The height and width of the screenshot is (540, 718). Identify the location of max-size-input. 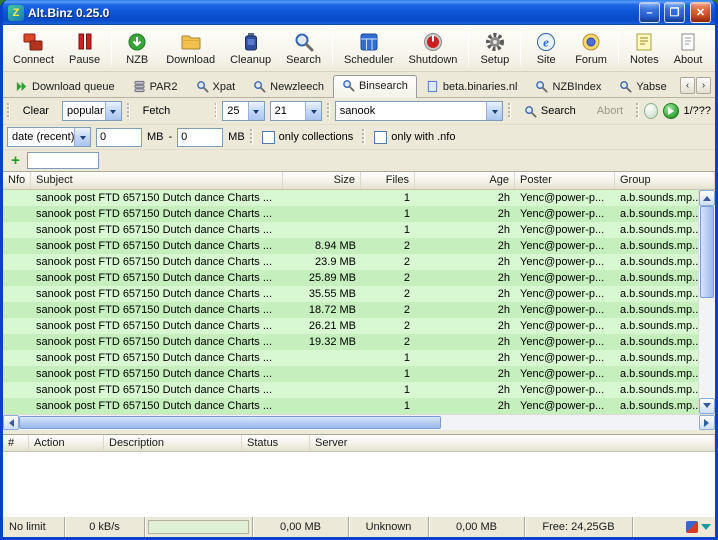
(200, 137).